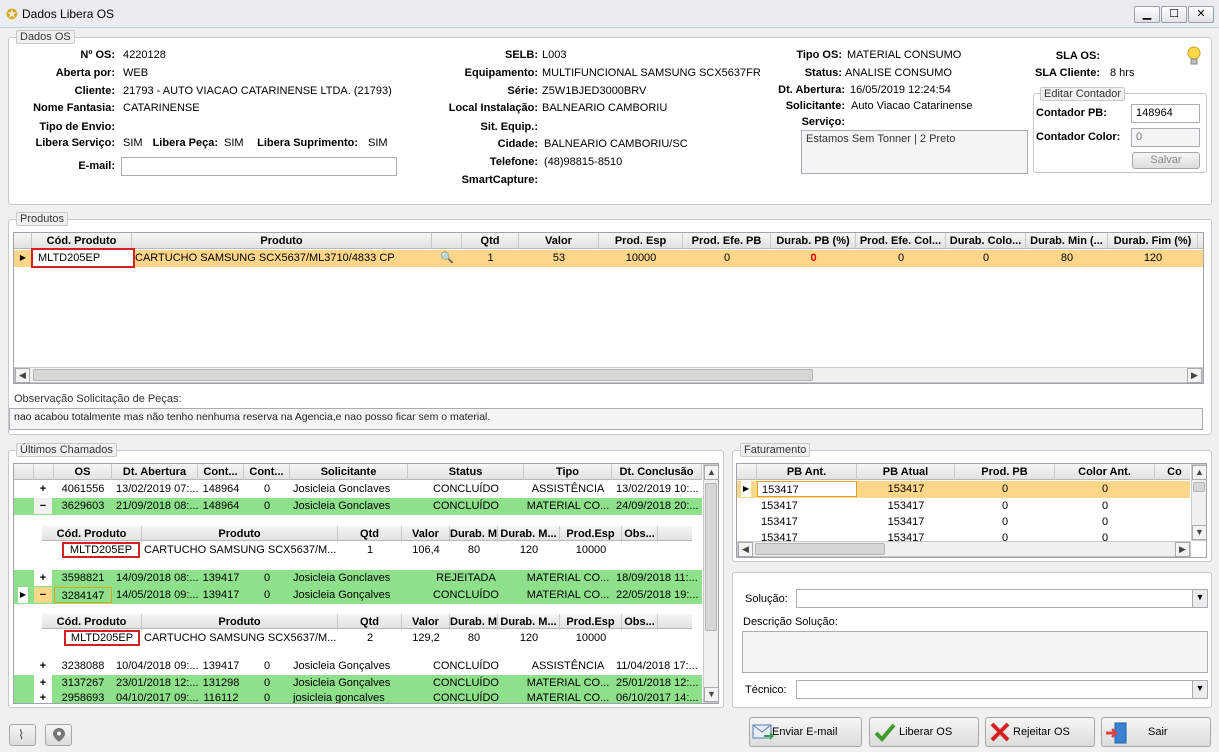  I want to click on rejeitar-os-button: Rejeitar OS, so click(1040, 732).